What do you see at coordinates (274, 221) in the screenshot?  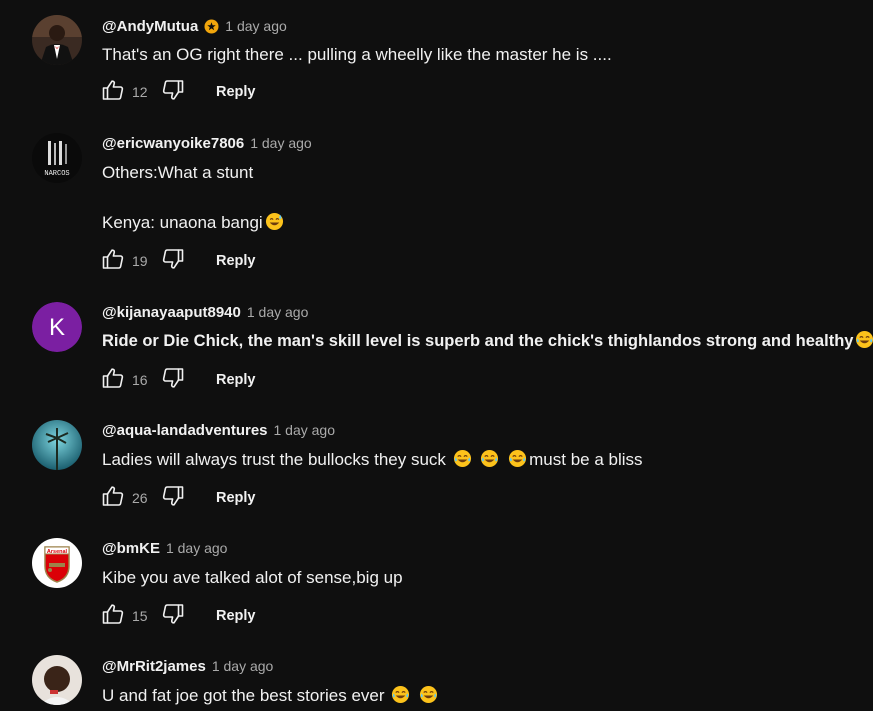 I see `grinning-sweat-emoji` at bounding box center [274, 221].